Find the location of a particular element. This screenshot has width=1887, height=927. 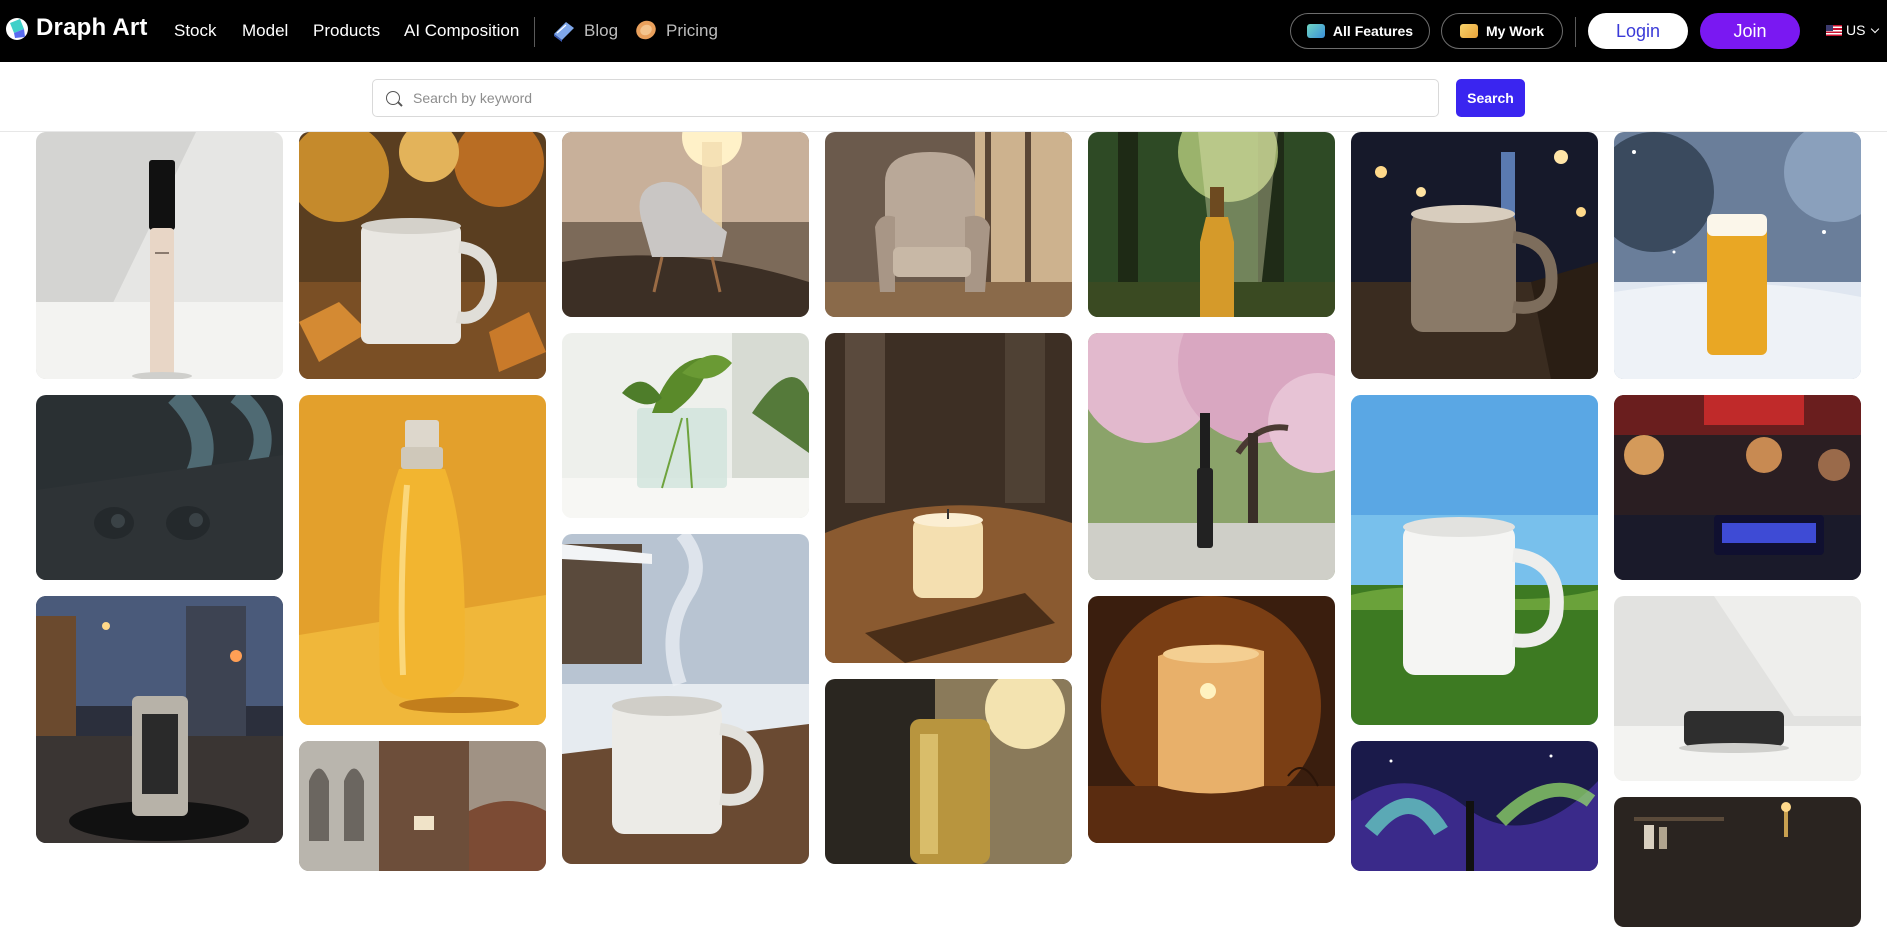

brand-name: Draph Art is located at coordinates (92, 27).